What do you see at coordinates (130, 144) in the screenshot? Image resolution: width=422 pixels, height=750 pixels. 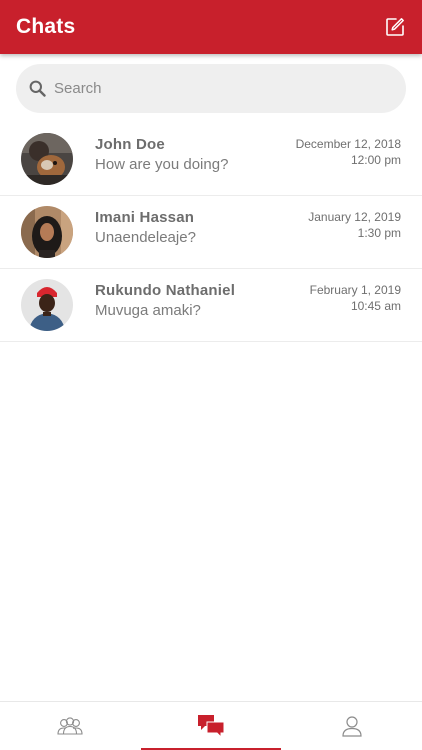 I see `chat-name: John Doe` at bounding box center [130, 144].